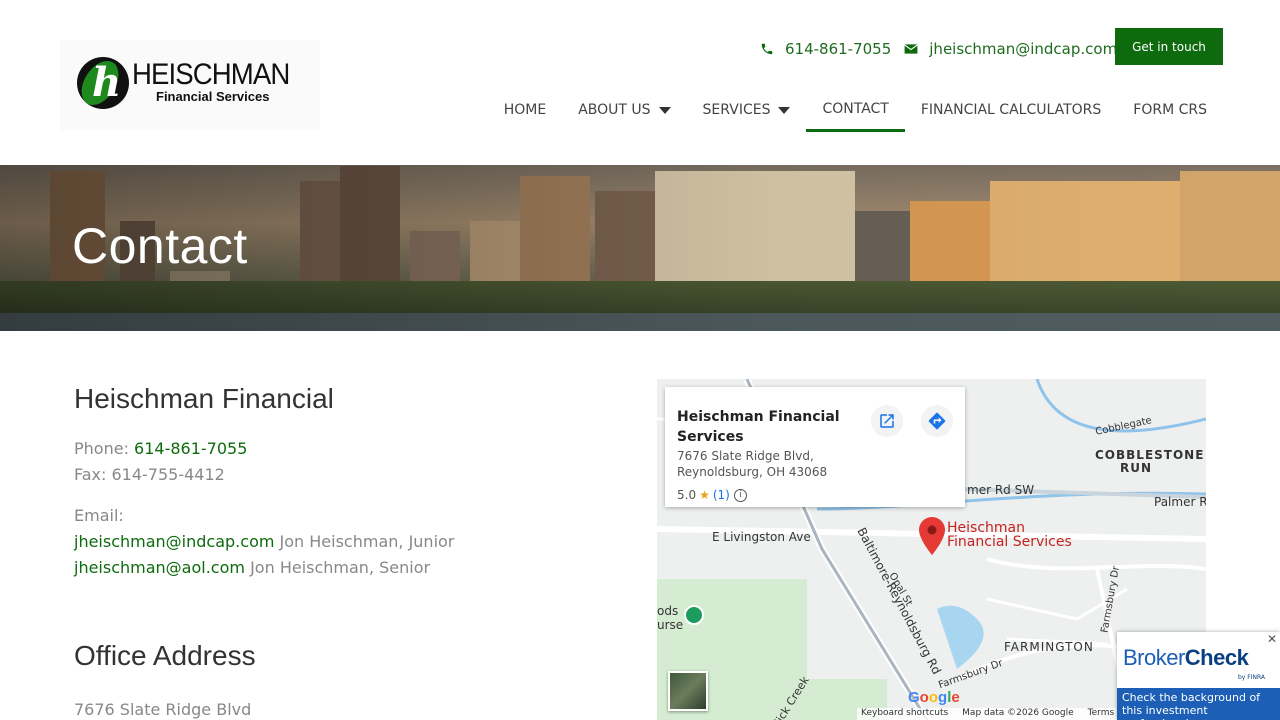 Image resolution: width=1280 pixels, height=720 pixels. I want to click on directions-icon, so click(937, 421).